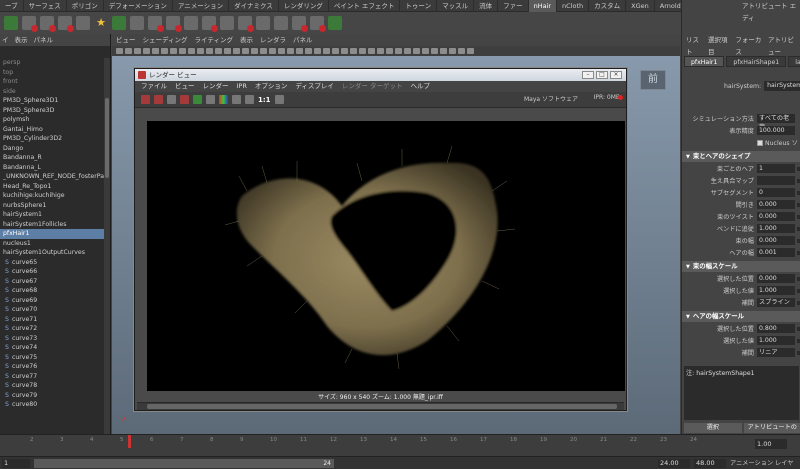 The image size is (800, 469). What do you see at coordinates (52, 272) in the screenshot?
I see `outliner-item: Scurve66` at bounding box center [52, 272].